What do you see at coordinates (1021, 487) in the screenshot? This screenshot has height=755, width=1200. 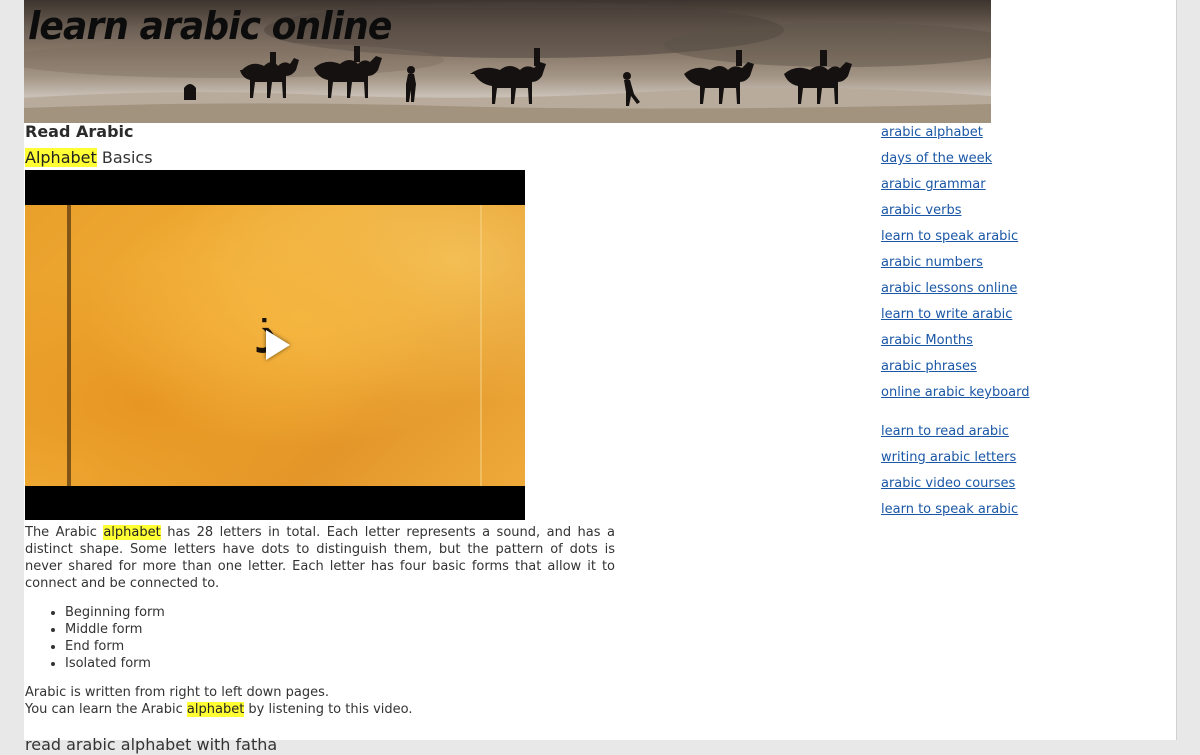 I see `sidebar-item: arabic video courses` at bounding box center [1021, 487].